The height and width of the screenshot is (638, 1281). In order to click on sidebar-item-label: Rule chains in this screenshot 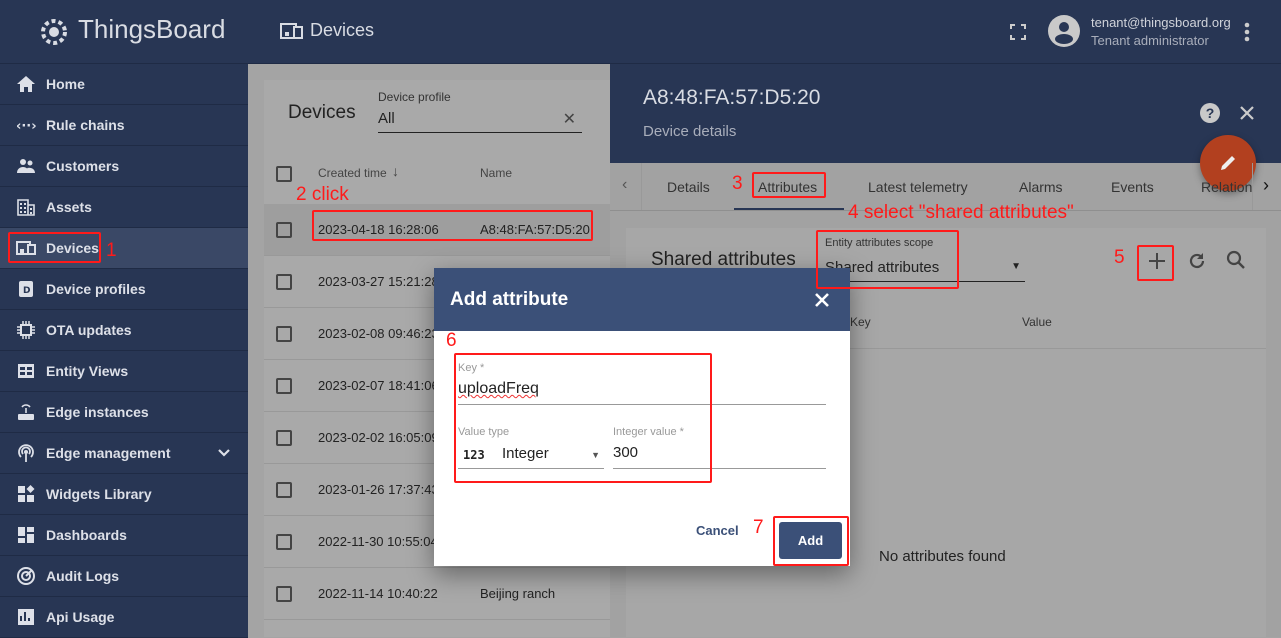, I will do `click(85, 125)`.